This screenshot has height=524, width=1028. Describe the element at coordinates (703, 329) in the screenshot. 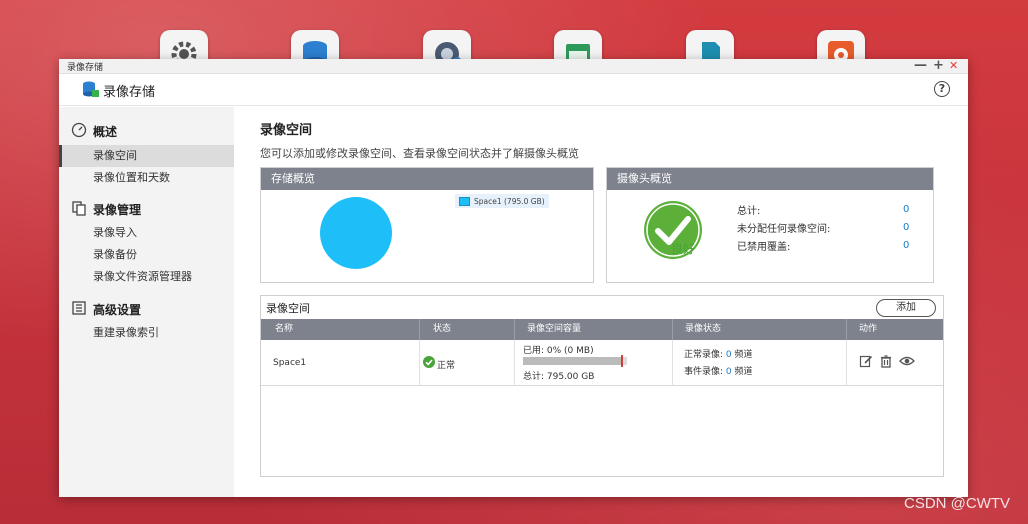

I see `column-header-recording-status: 录像状态` at that location.